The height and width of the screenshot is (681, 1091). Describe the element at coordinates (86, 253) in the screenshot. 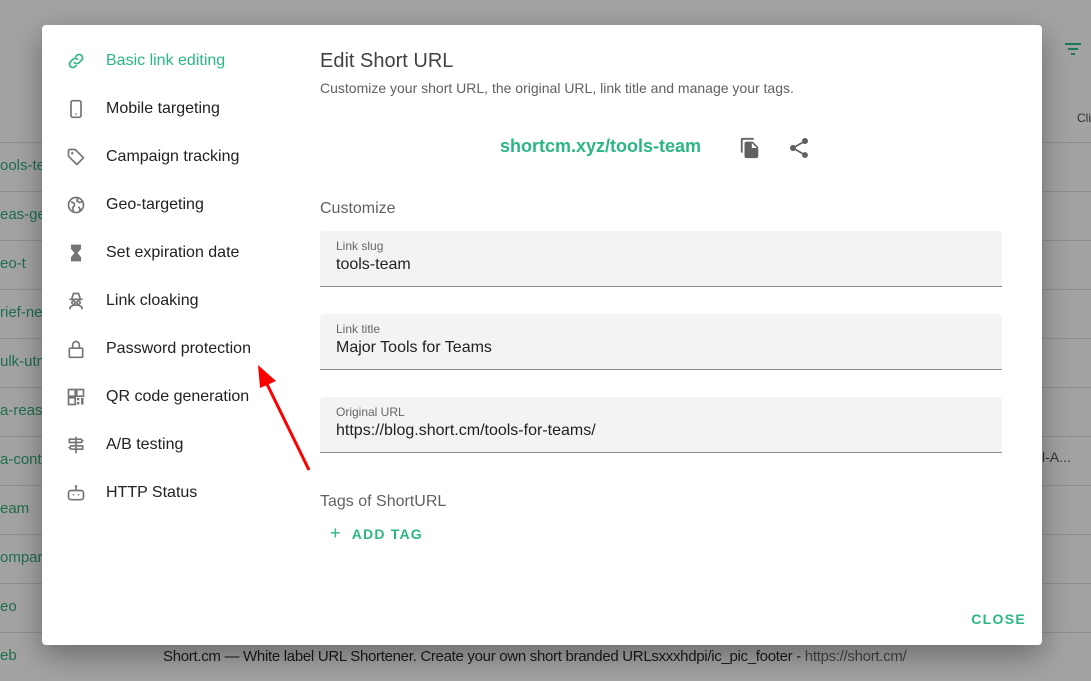

I see `hourglass-icon` at that location.